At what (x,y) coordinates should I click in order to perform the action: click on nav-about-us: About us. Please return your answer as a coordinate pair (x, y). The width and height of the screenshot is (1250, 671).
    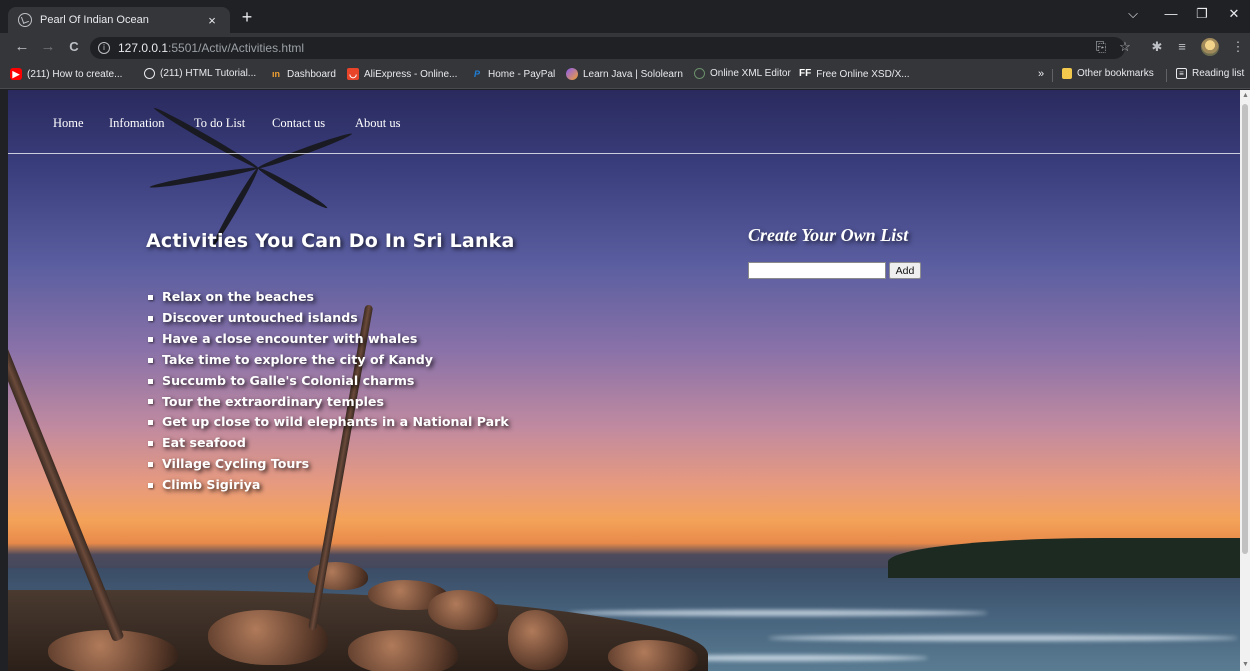
    Looking at the image, I should click on (378, 123).